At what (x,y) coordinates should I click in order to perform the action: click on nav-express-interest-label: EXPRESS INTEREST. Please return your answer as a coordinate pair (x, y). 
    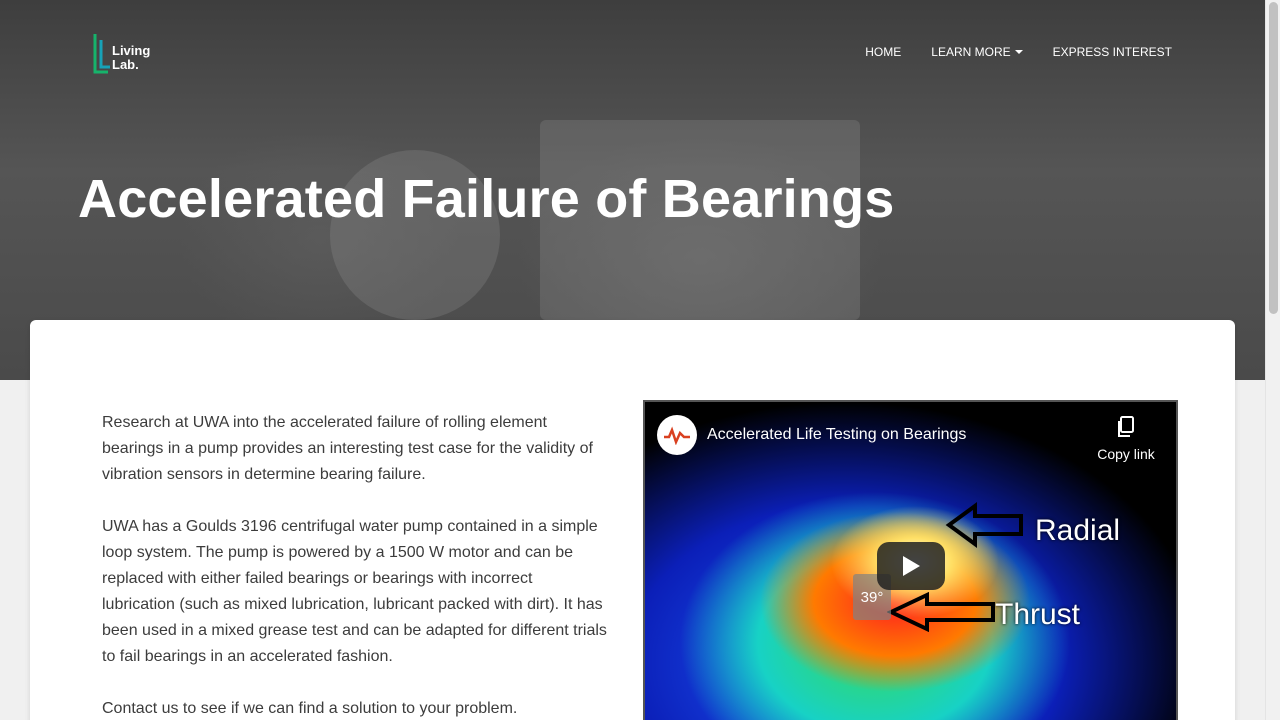
    Looking at the image, I should click on (1112, 52).